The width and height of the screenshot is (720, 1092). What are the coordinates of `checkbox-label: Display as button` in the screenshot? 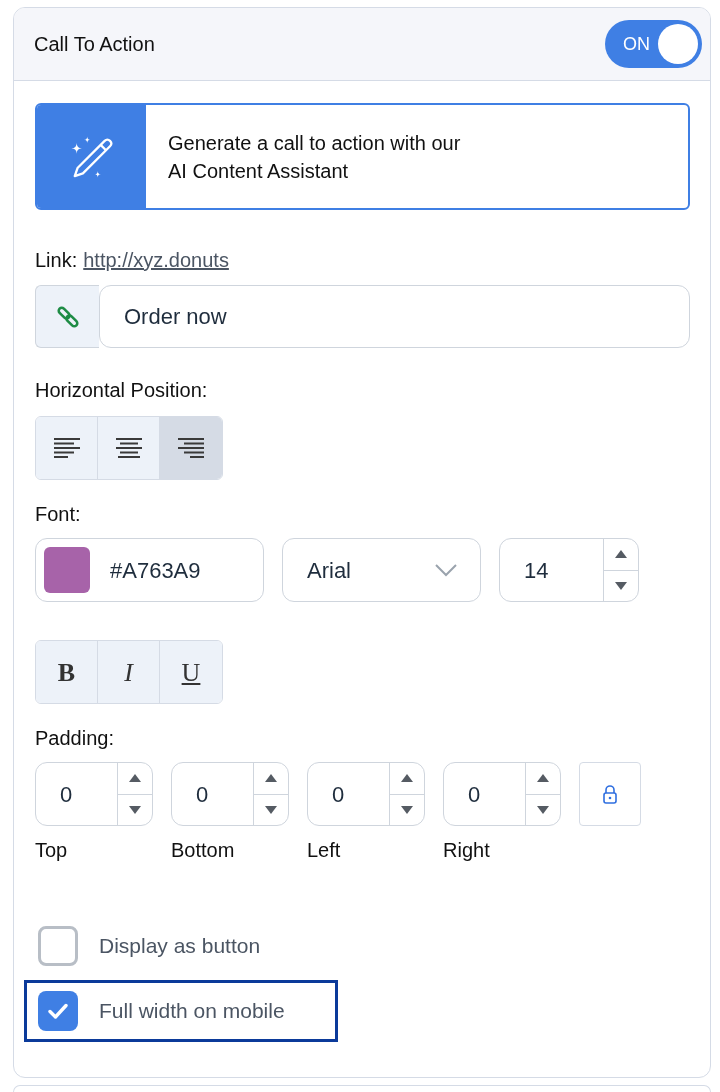 It's located at (180, 946).